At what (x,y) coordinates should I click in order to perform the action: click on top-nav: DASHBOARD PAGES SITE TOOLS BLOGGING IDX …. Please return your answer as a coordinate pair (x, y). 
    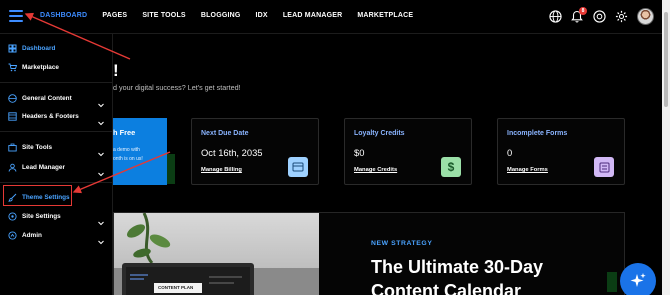
    Looking at the image, I should click on (234, 15).